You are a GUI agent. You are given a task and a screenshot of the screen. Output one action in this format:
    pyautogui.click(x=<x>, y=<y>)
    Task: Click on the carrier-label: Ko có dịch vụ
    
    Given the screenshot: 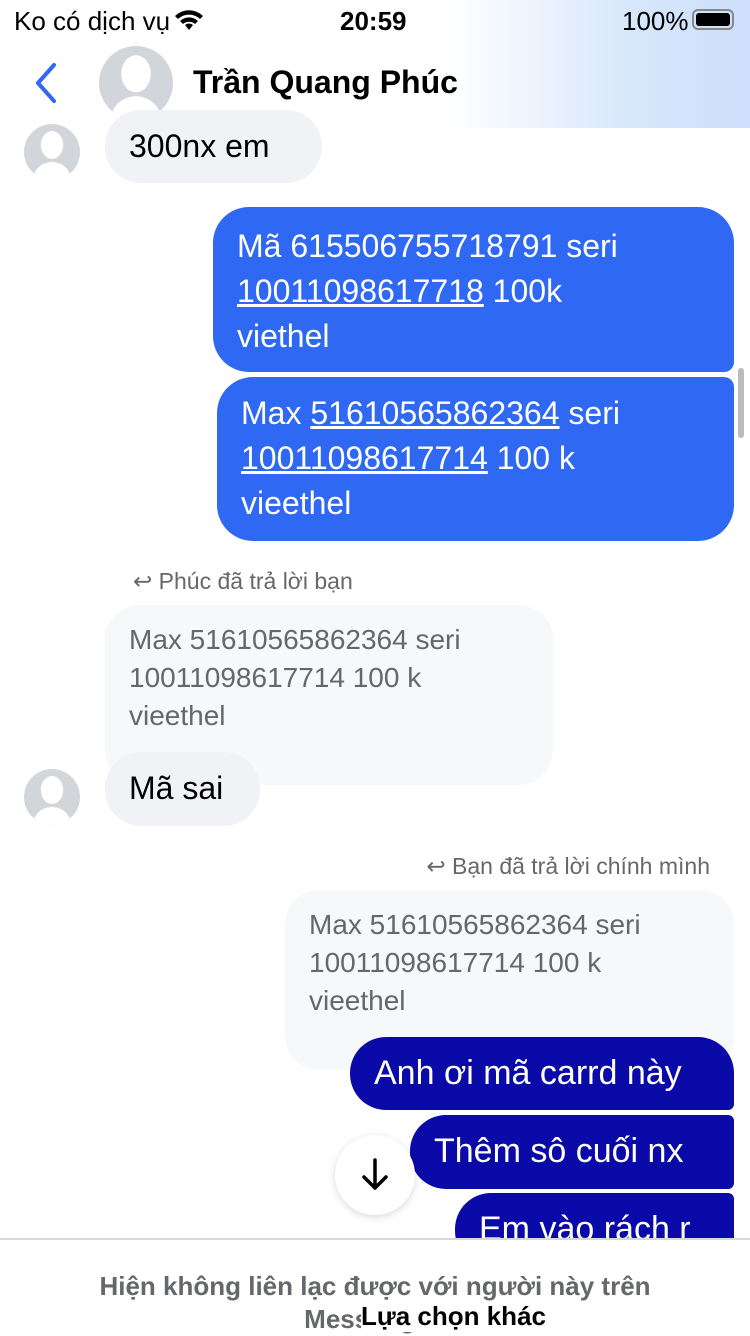 What is the action you would take?
    pyautogui.click(x=92, y=21)
    